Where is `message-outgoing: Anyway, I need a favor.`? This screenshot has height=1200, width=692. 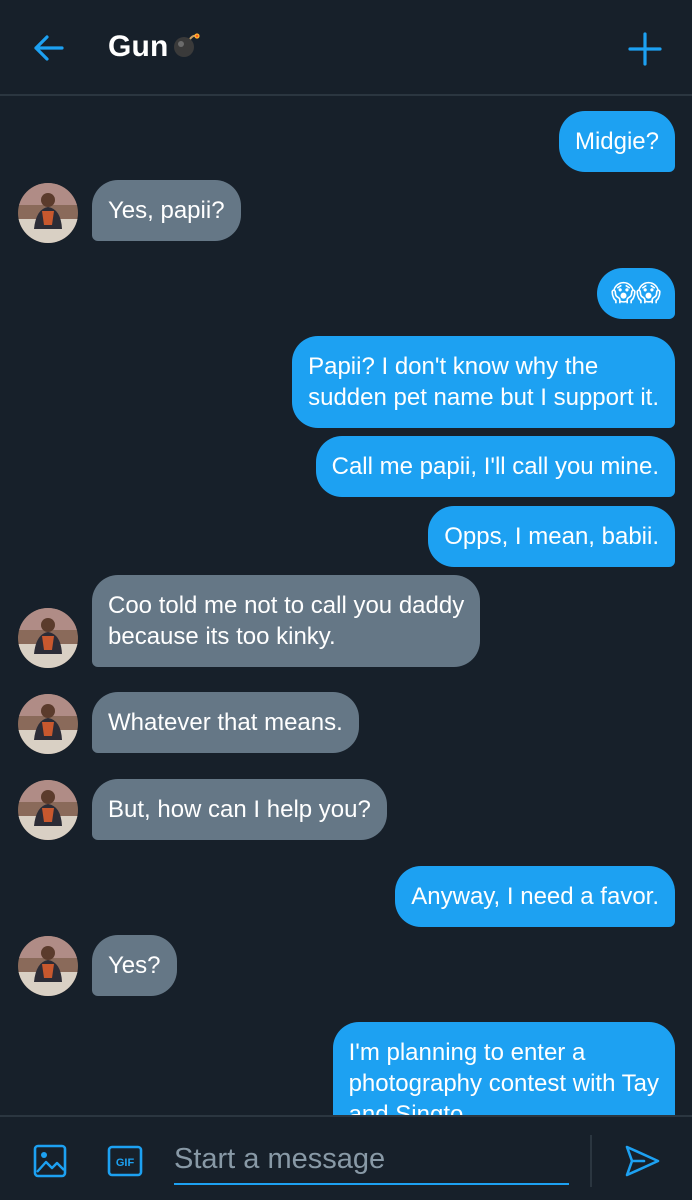
message-outgoing: Anyway, I need a favor. is located at coordinates (535, 896).